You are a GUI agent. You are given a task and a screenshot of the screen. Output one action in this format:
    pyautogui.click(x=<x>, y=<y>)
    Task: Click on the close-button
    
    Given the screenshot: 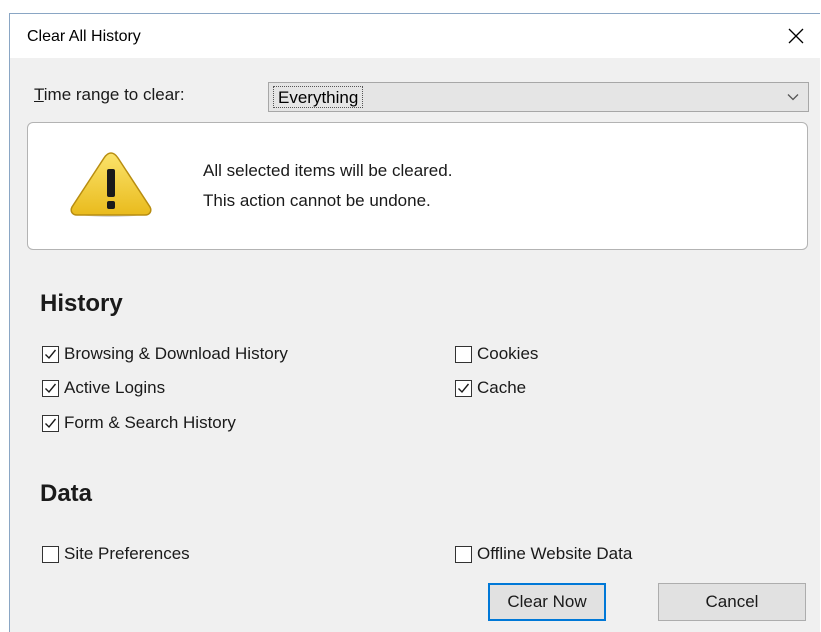 What is the action you would take?
    pyautogui.click(x=796, y=36)
    